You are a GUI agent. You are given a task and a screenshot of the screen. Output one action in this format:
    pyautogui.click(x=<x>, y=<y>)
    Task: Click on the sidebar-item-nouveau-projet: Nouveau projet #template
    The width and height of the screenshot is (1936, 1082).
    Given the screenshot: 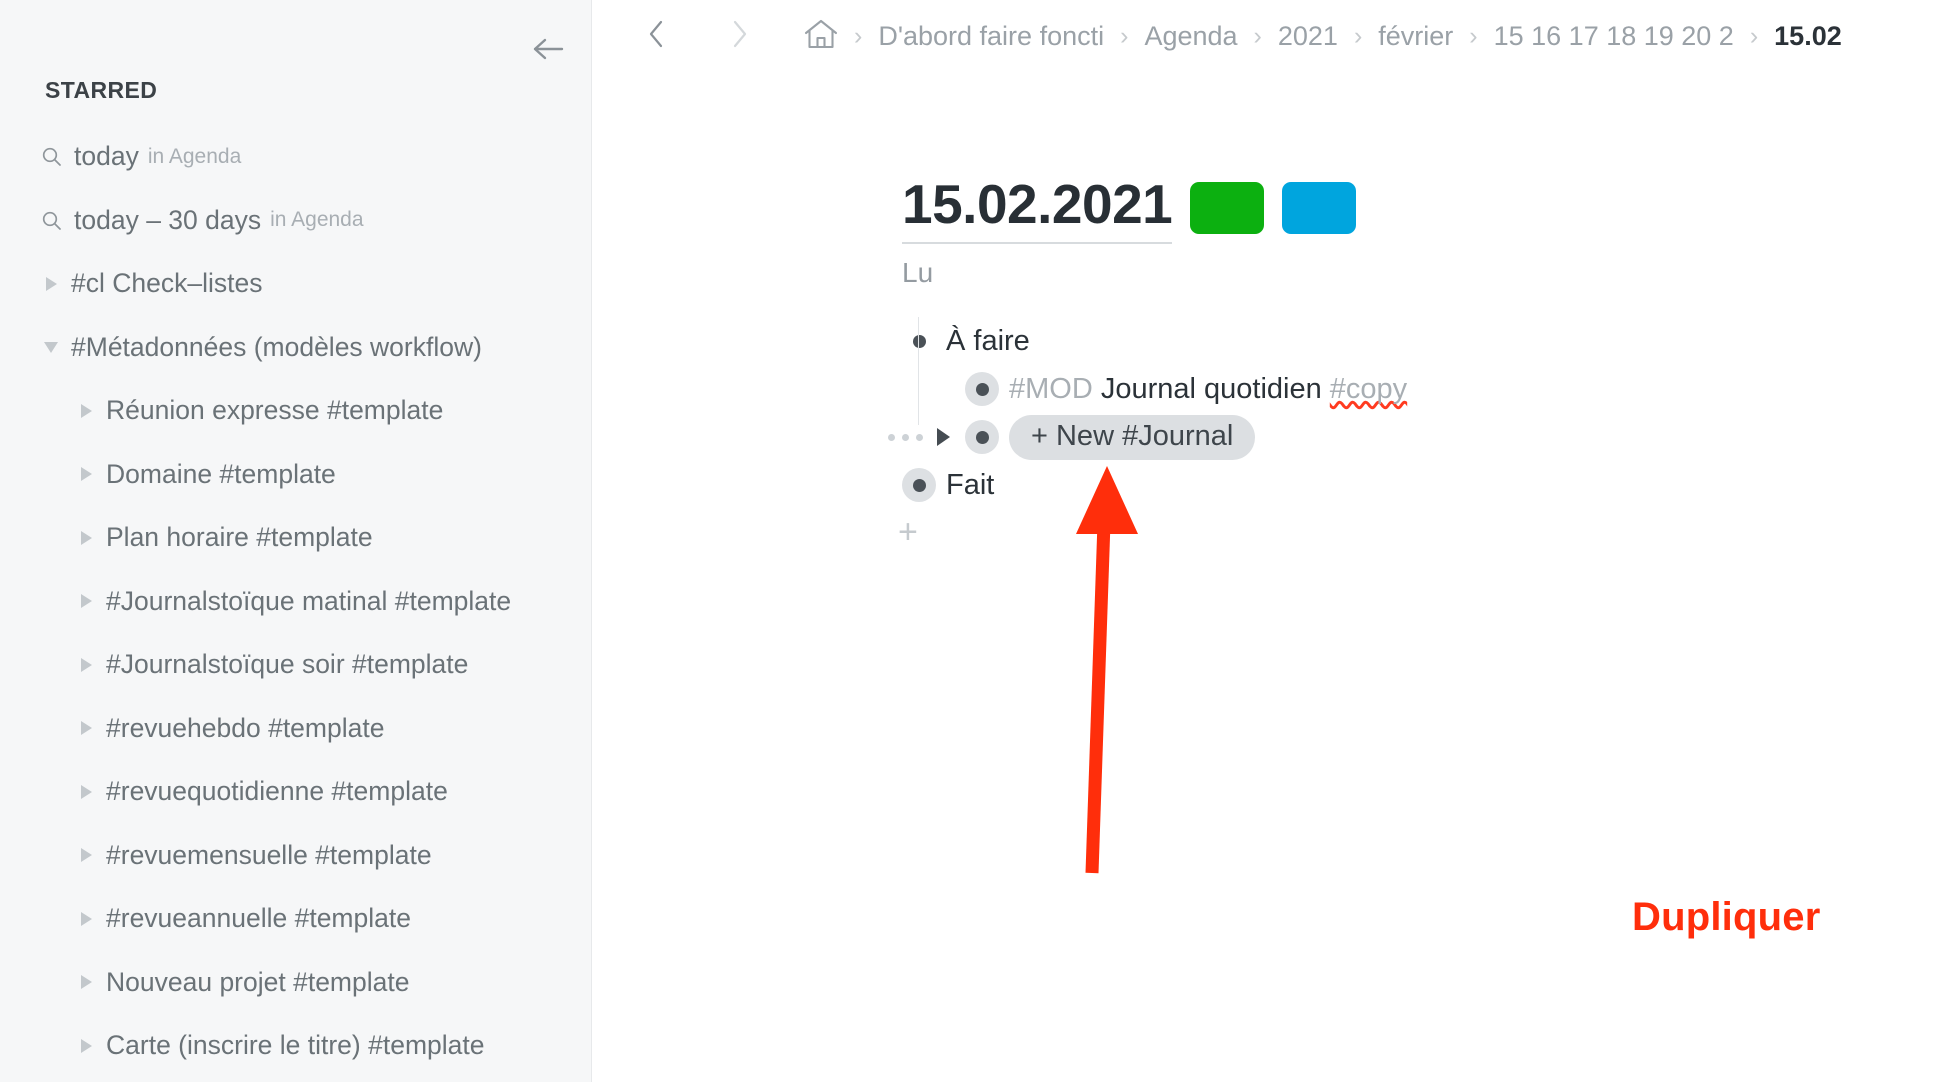 What is the action you would take?
    pyautogui.click(x=295, y=983)
    